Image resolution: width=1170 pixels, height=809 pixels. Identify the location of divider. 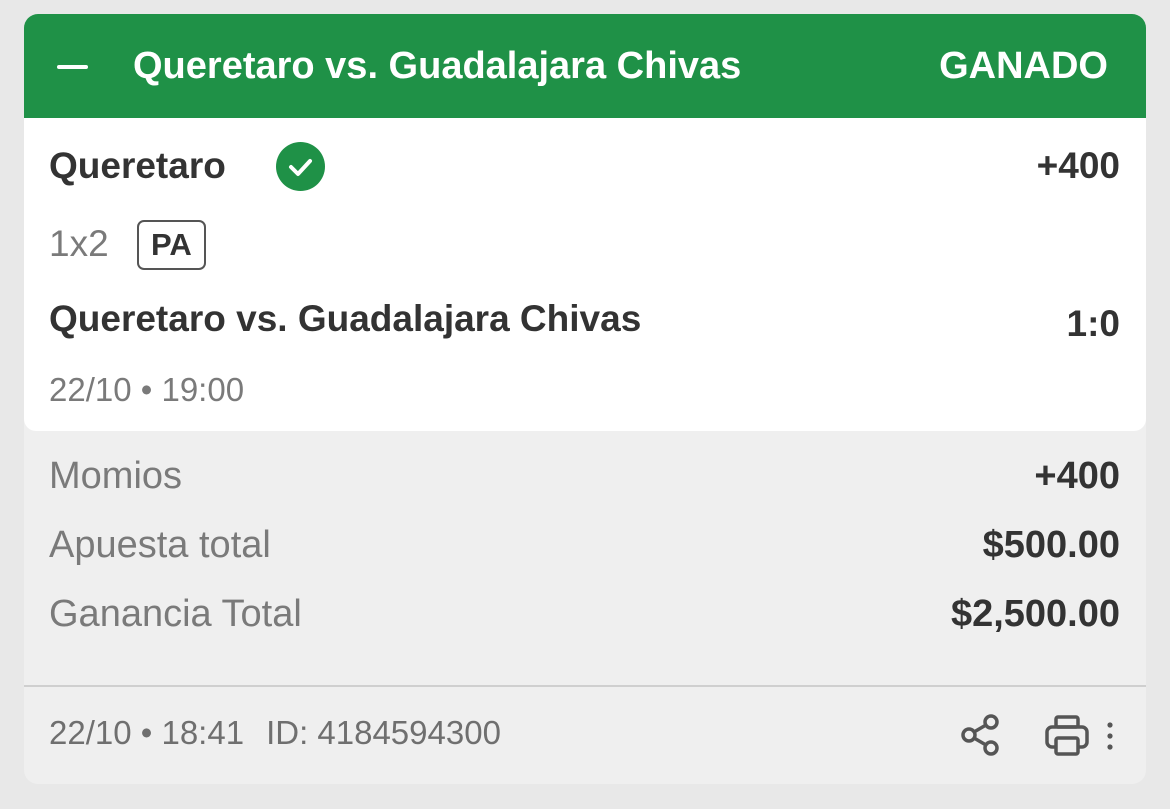
(585, 686).